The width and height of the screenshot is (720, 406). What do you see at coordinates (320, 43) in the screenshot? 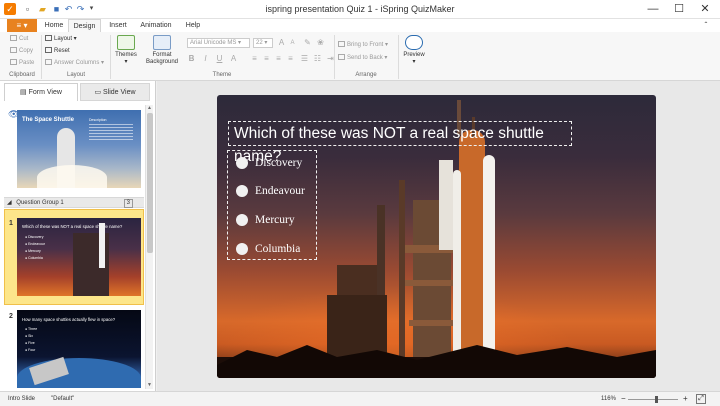
I see `text-effects-icon: ❀` at bounding box center [320, 43].